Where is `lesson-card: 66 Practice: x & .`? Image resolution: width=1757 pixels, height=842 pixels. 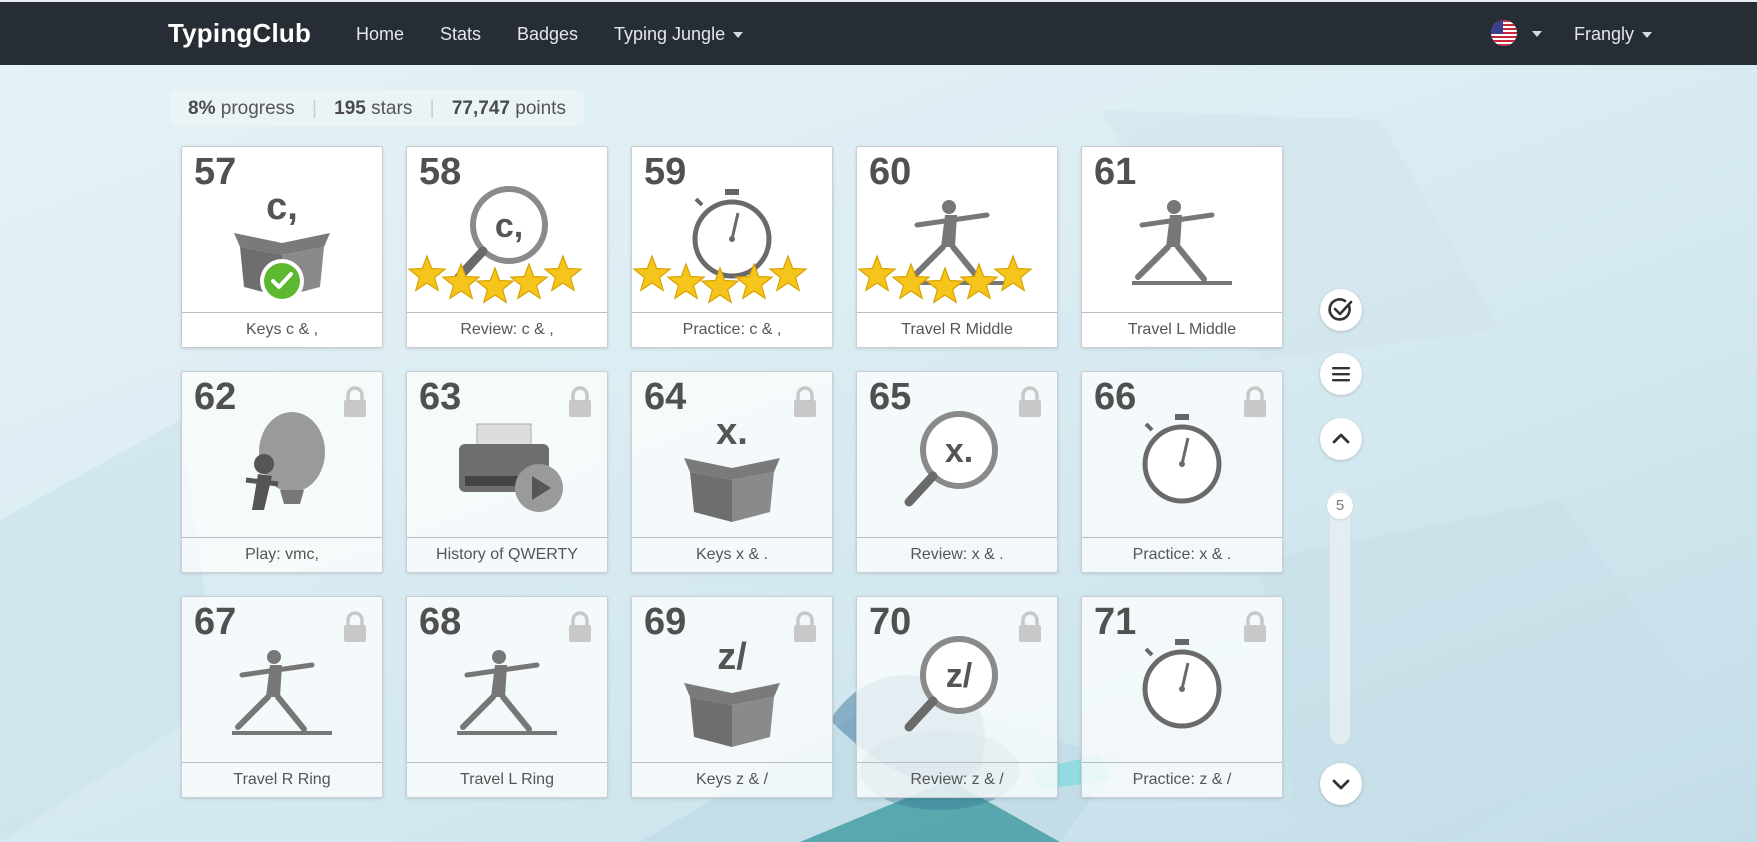 lesson-card: 66 Practice: x & . is located at coordinates (1182, 472).